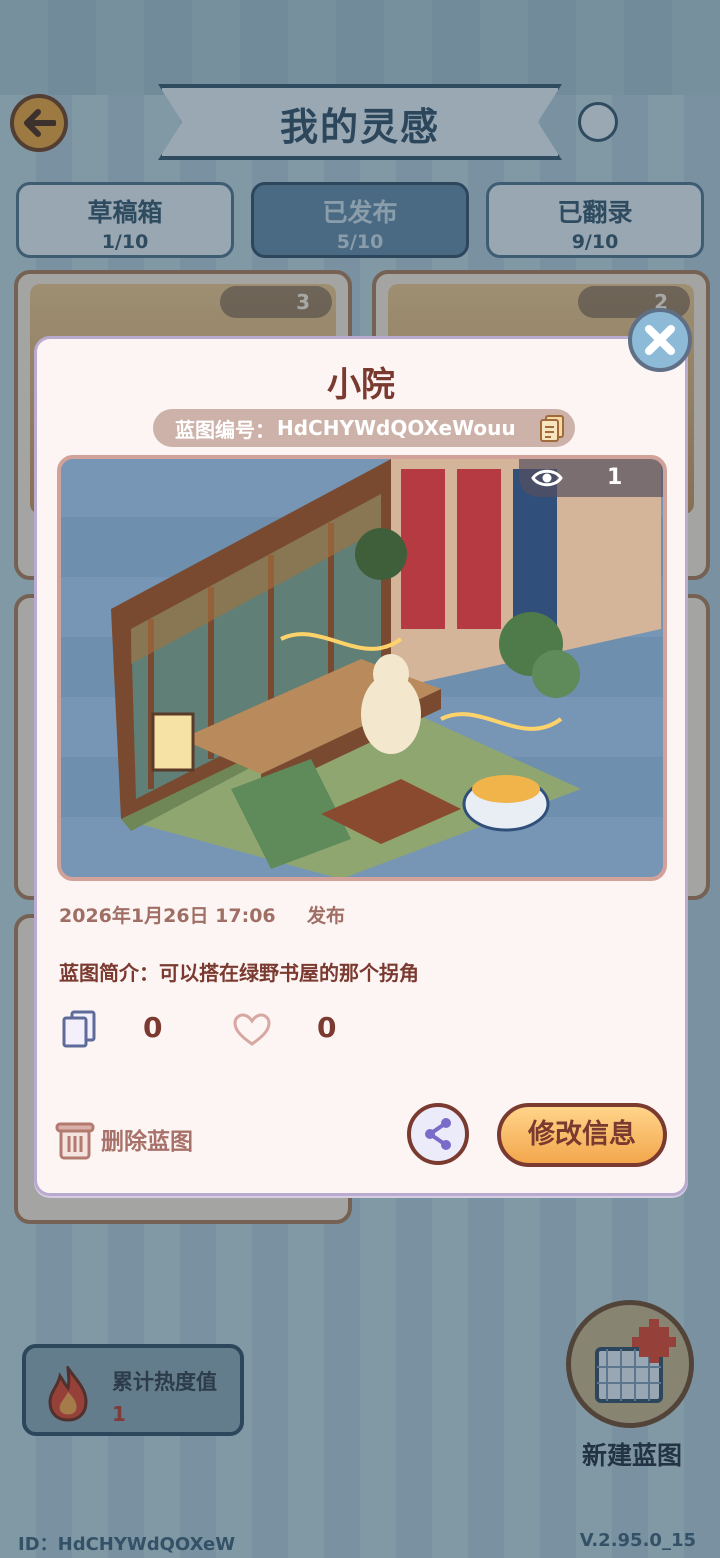 Image resolution: width=720 pixels, height=1558 pixels. Describe the element at coordinates (327, 1027) in the screenshot. I see `like-count: 0` at that location.